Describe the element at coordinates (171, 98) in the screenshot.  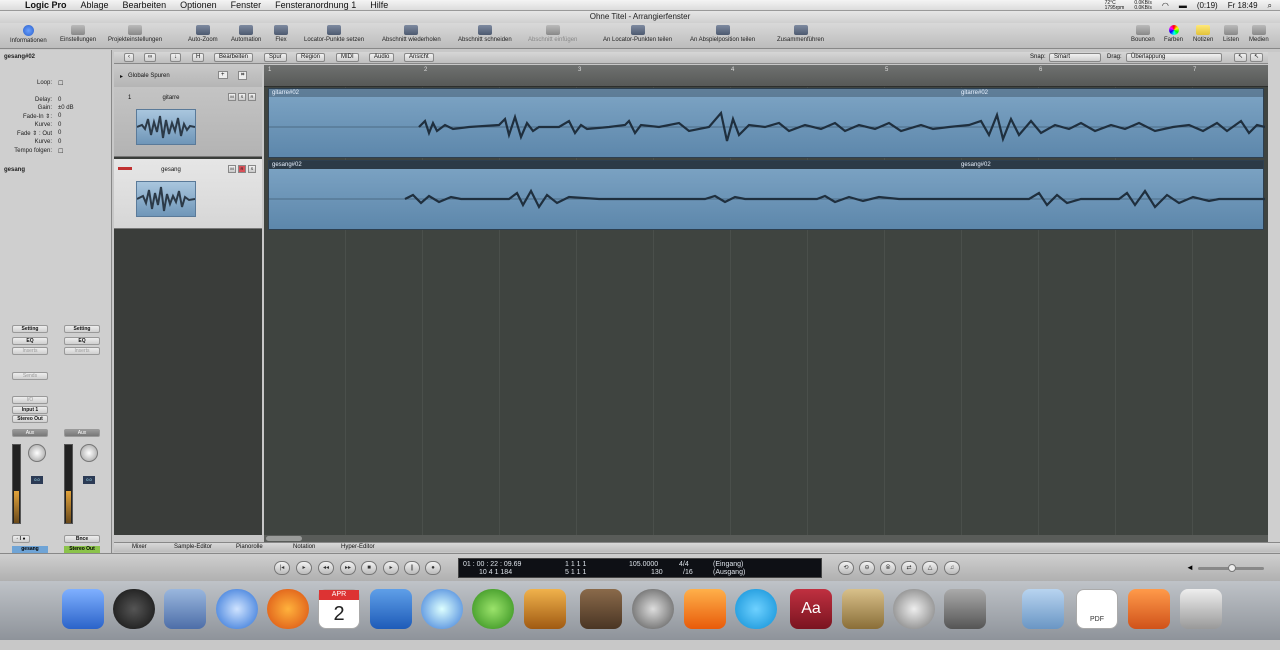
I see `track-name: gitarre` at that location.